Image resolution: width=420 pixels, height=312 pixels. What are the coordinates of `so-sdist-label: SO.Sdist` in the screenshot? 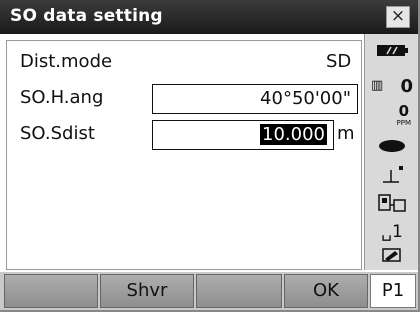 It's located at (57, 133).